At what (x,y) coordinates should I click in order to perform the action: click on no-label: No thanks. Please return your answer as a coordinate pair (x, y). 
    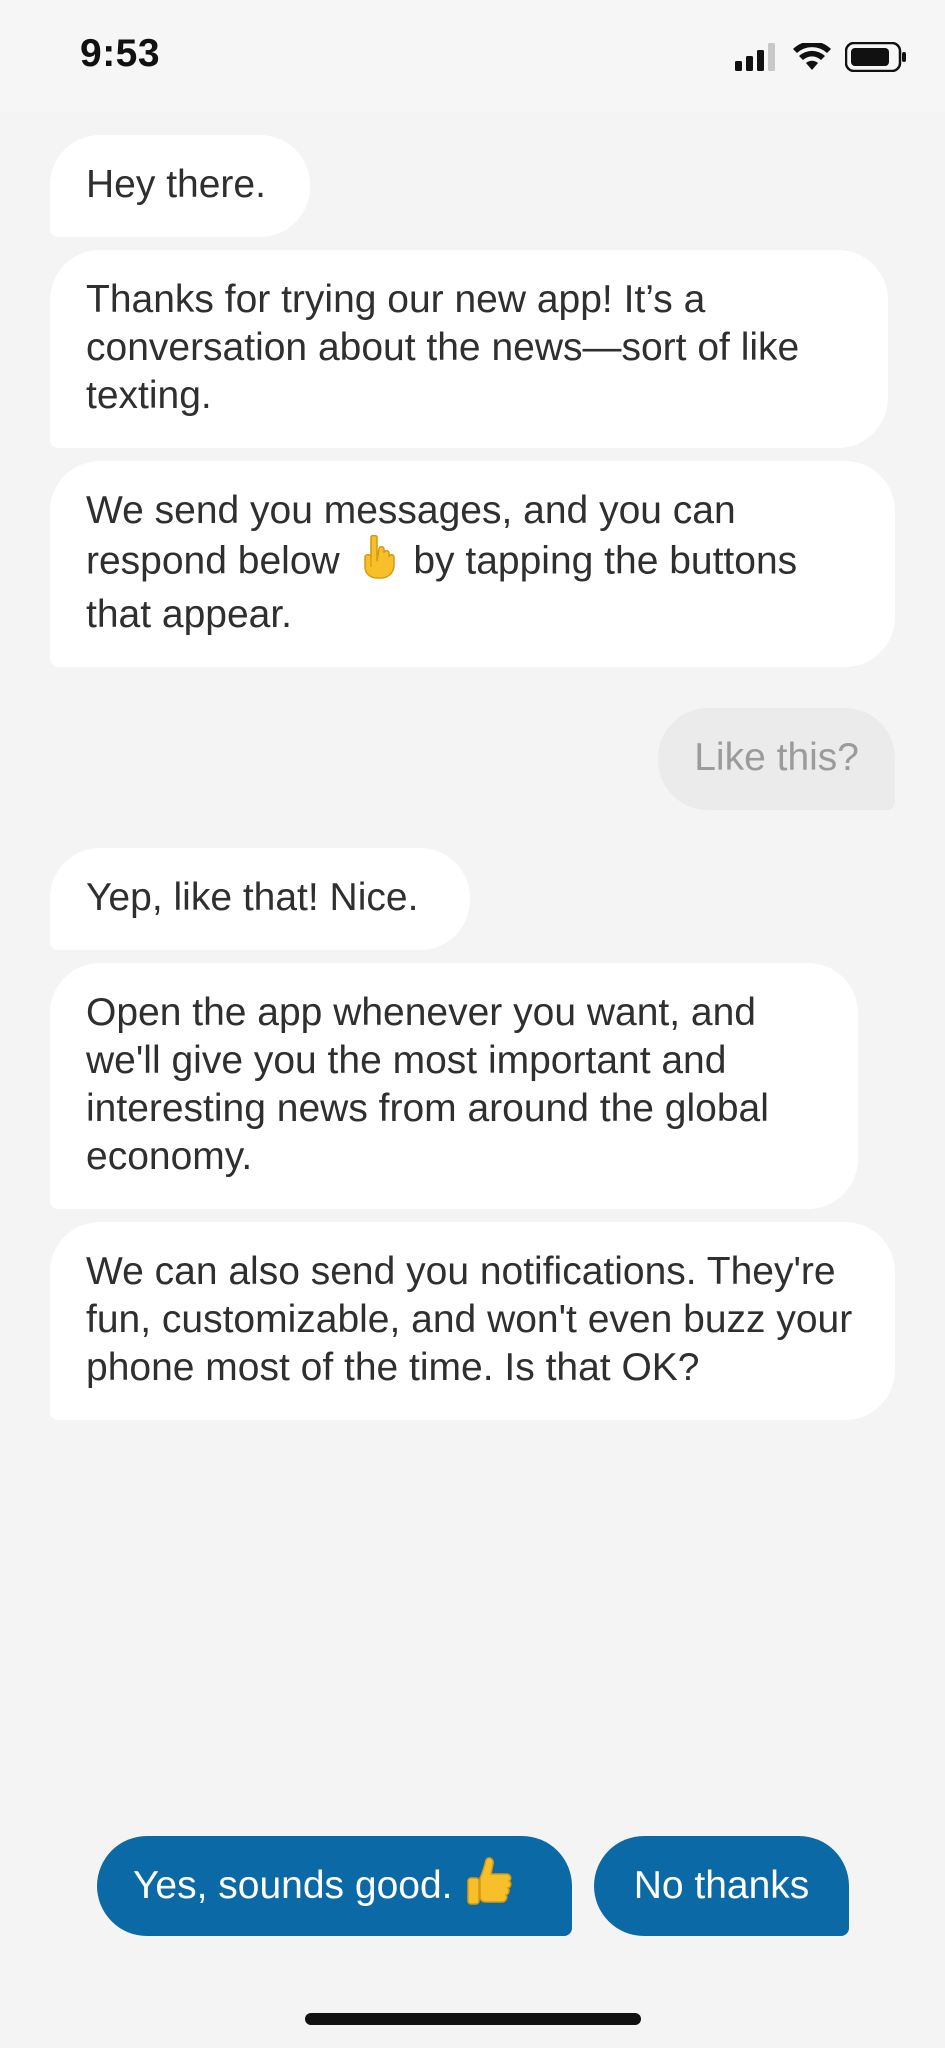
    Looking at the image, I should click on (721, 1885).